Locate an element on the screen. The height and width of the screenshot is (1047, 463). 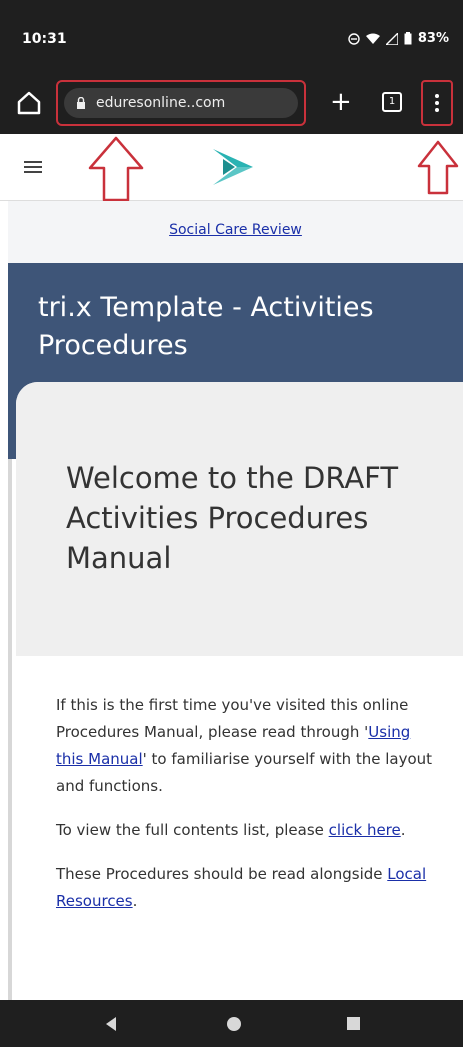
breadcrumb-link: Social Care Review is located at coordinates (235, 230).